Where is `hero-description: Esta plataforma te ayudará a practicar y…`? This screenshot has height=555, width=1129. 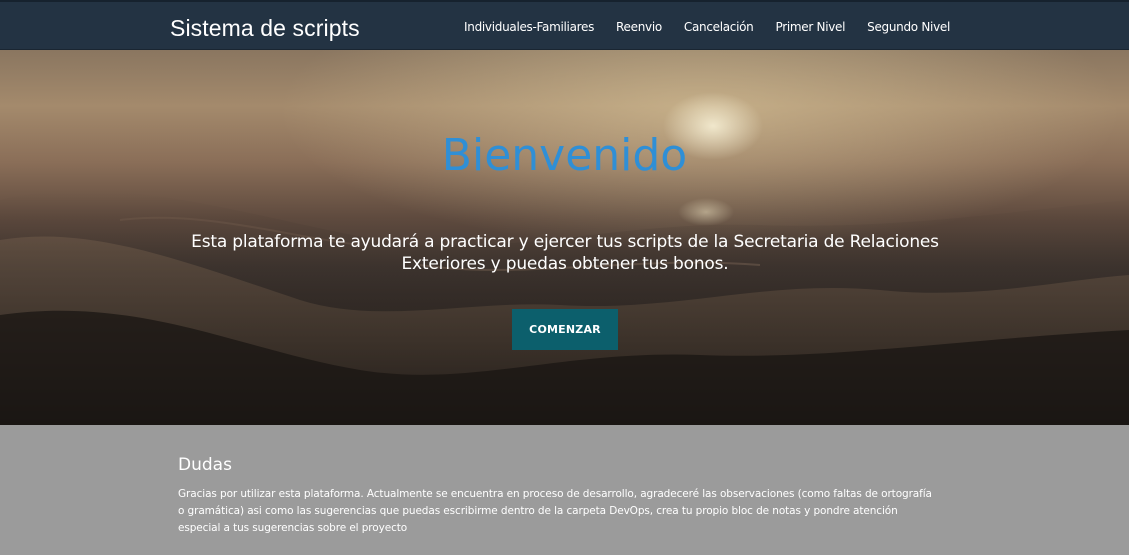 hero-description: Esta plataforma te ayudará a practicar y… is located at coordinates (565, 253).